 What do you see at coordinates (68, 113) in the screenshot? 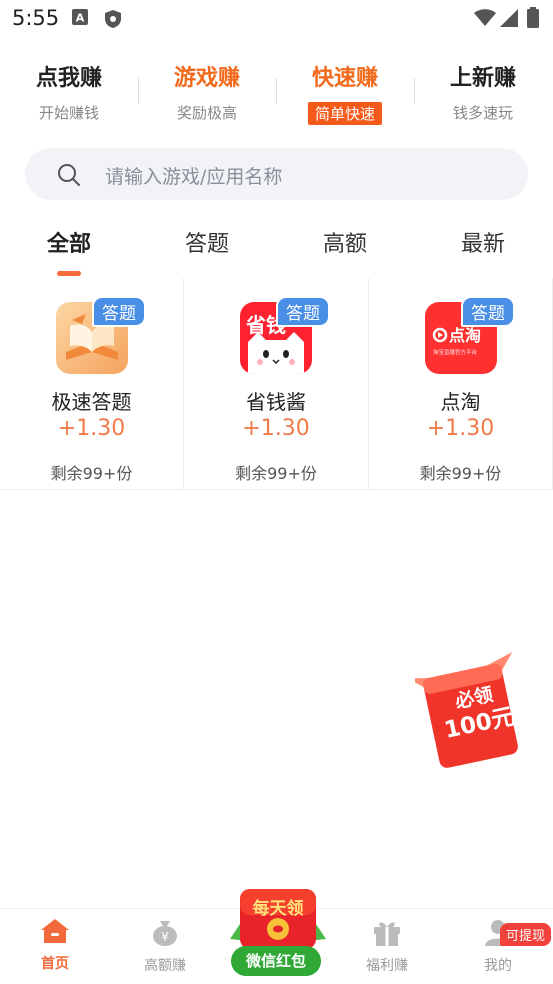
I see `nav-subtitle: 开始赚钱` at bounding box center [68, 113].